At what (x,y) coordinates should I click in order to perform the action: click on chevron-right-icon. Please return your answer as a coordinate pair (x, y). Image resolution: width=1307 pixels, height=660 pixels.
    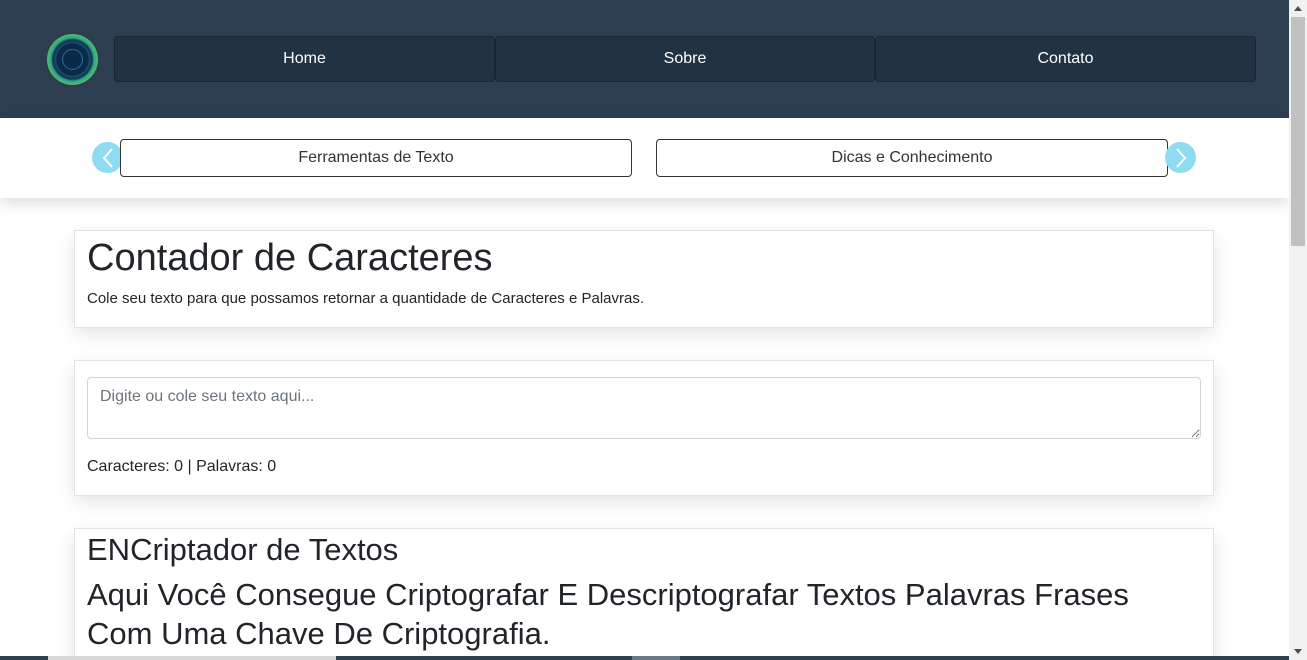
    Looking at the image, I should click on (1180, 157).